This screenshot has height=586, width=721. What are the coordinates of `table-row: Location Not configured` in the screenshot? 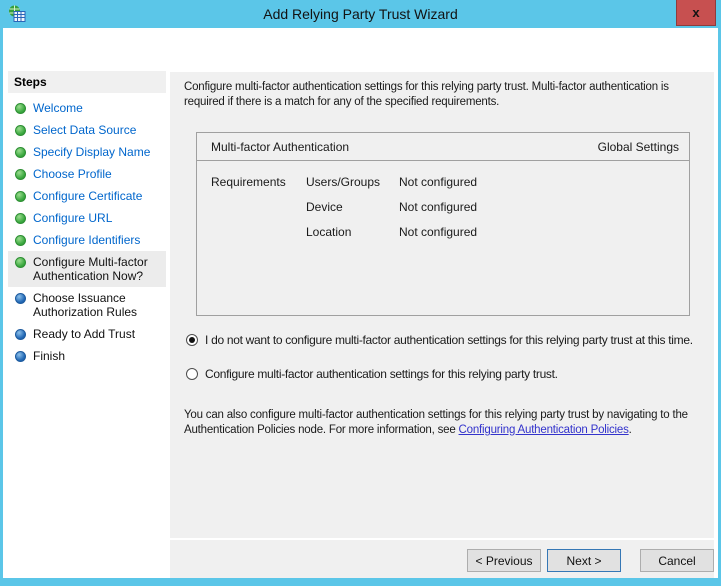 It's located at (391, 237).